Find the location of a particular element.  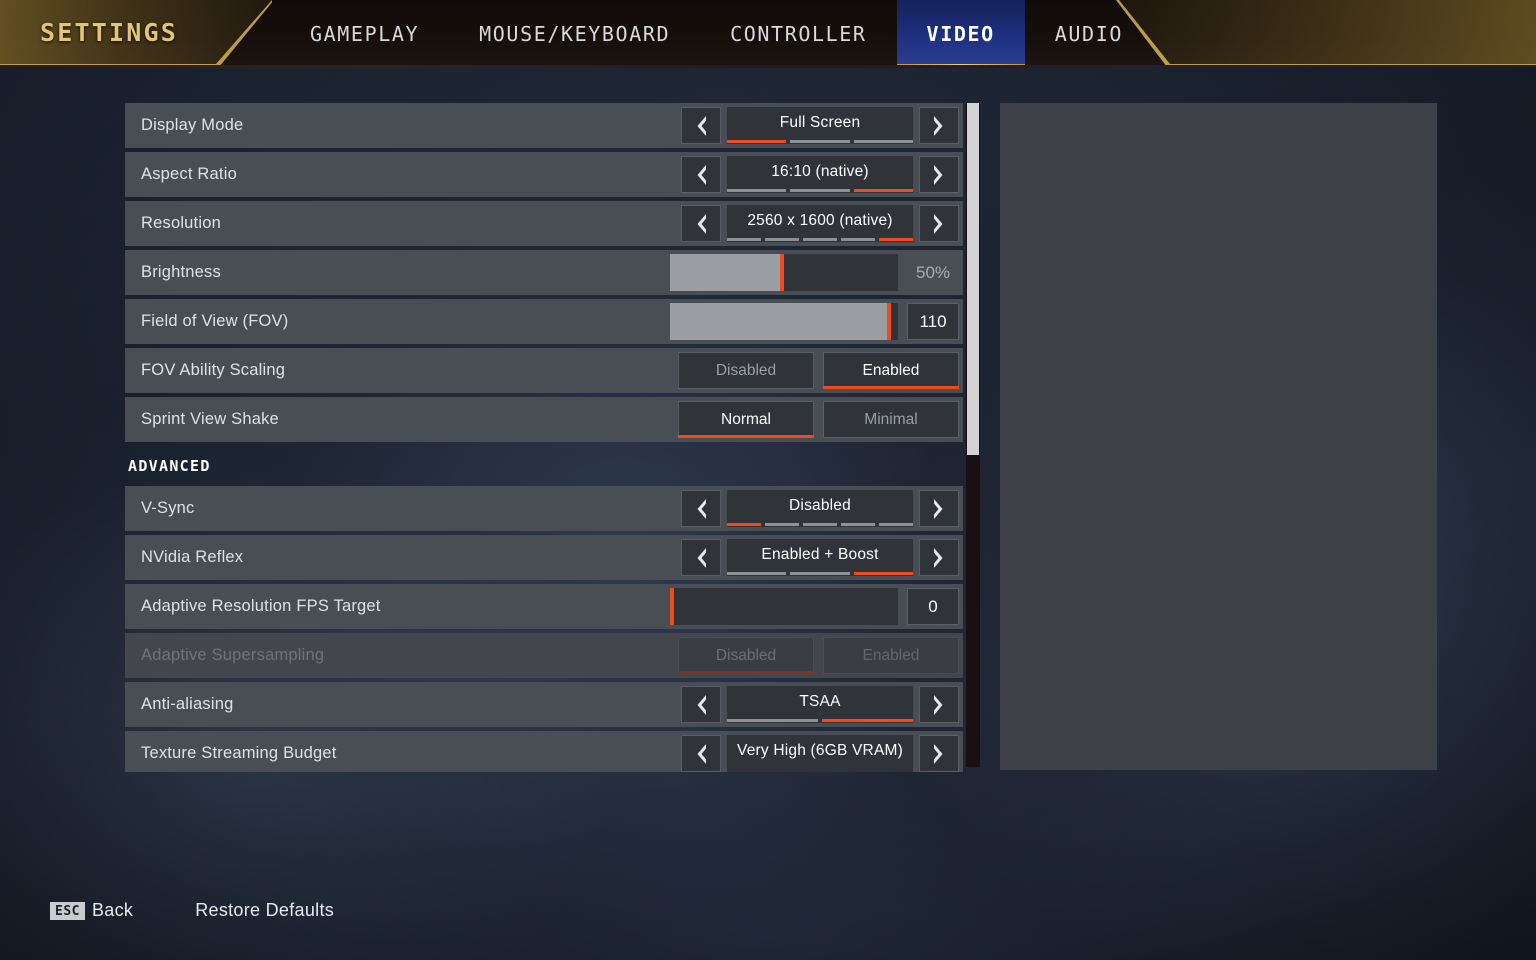

setting-label-display-mode: Display Mode is located at coordinates (192, 125).